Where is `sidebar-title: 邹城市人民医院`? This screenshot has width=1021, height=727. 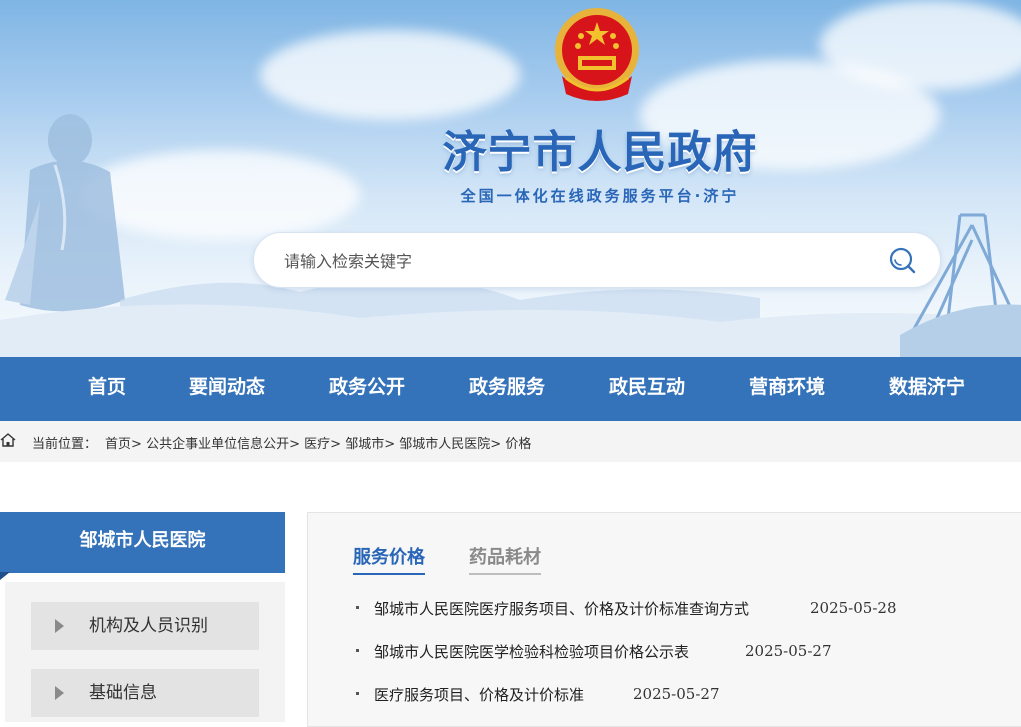
sidebar-title: 邹城市人民医院 is located at coordinates (142, 542).